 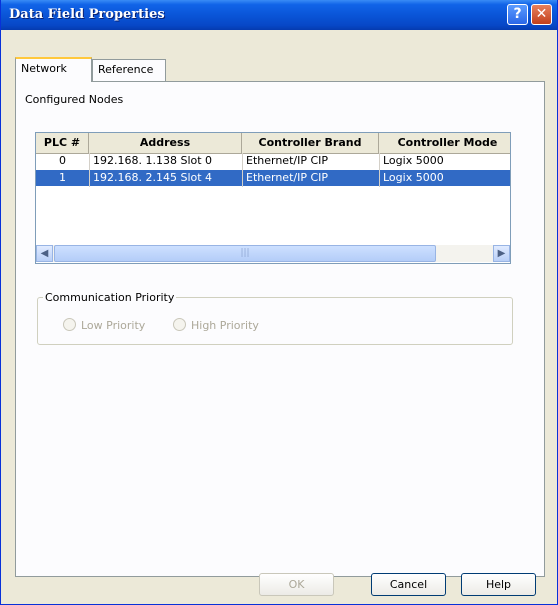 I want to click on high-priority-radio: High Priority, so click(x=216, y=325).